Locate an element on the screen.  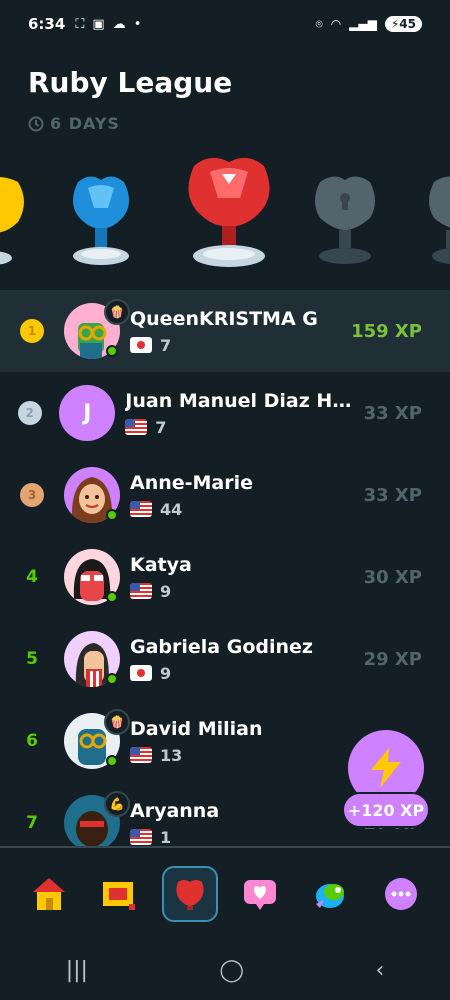
clock-icon is located at coordinates (36, 123).